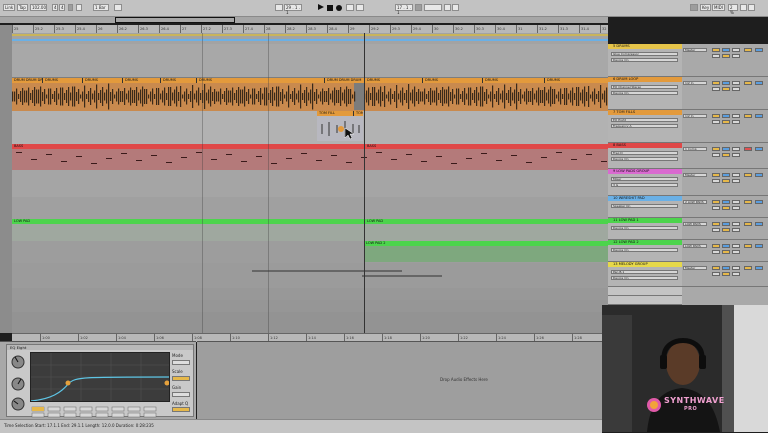 The width and height of the screenshot is (768, 433). I want to click on adapt-q-toggle, so click(181, 409).